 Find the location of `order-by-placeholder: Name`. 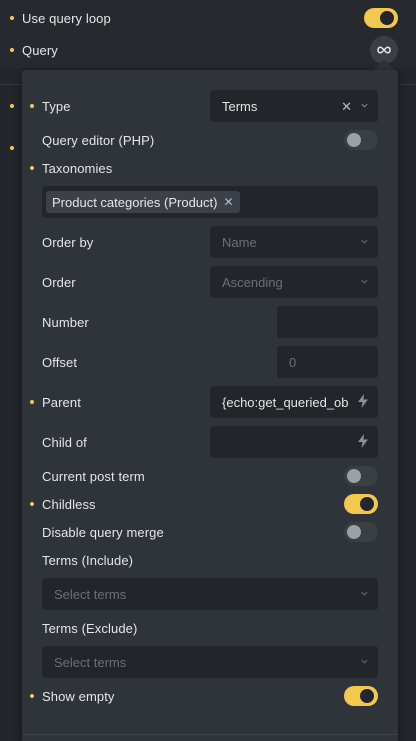

order-by-placeholder: Name is located at coordinates (239, 242).